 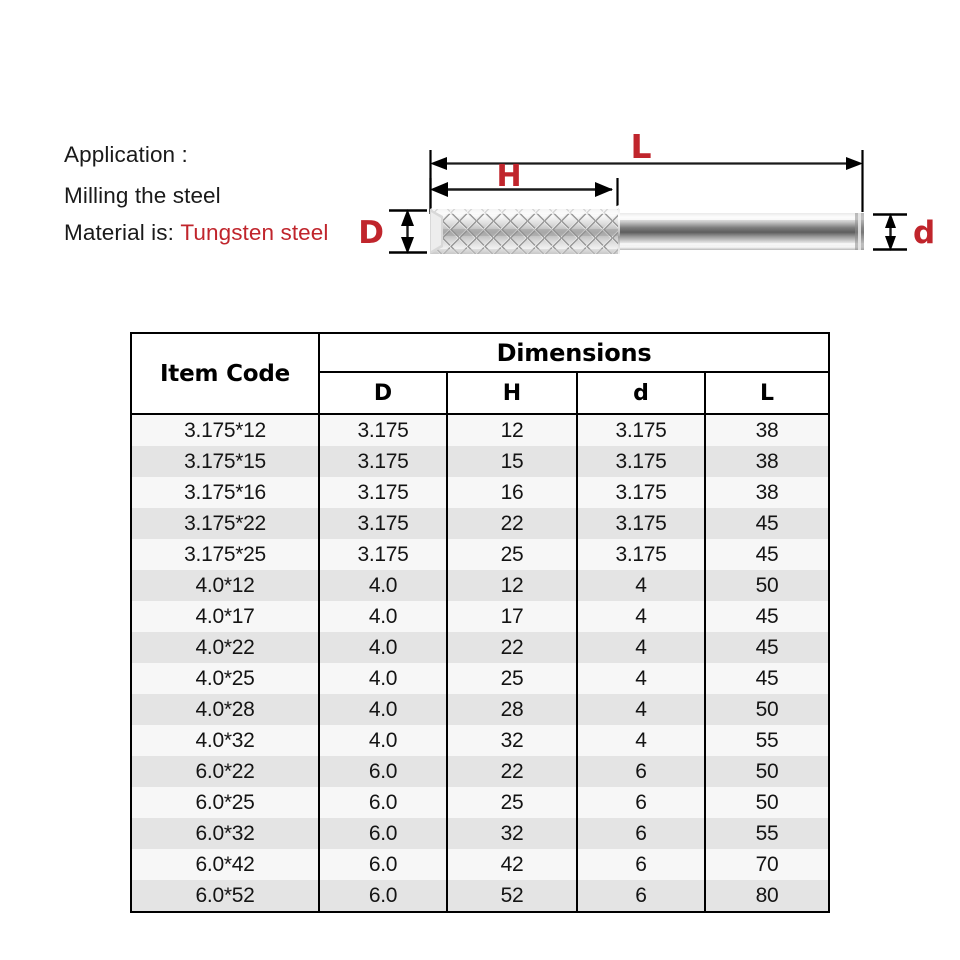 I want to click on cell-item-code: 4.0*12, so click(x=225, y=585).